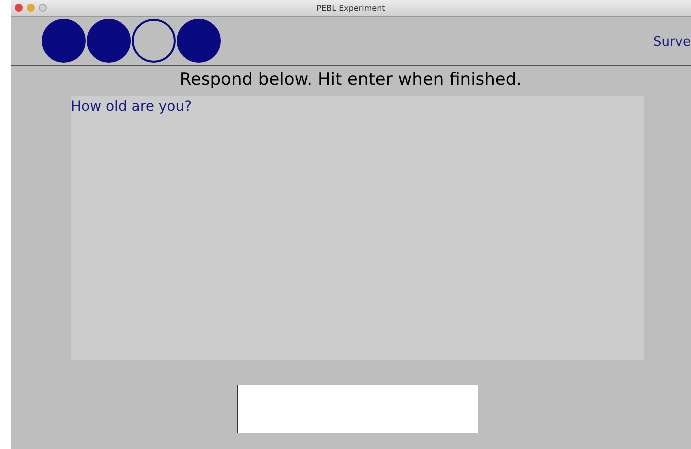 This screenshot has width=691, height=449. Describe the element at coordinates (672, 42) in the screenshot. I see `header-label: Surve` at that location.